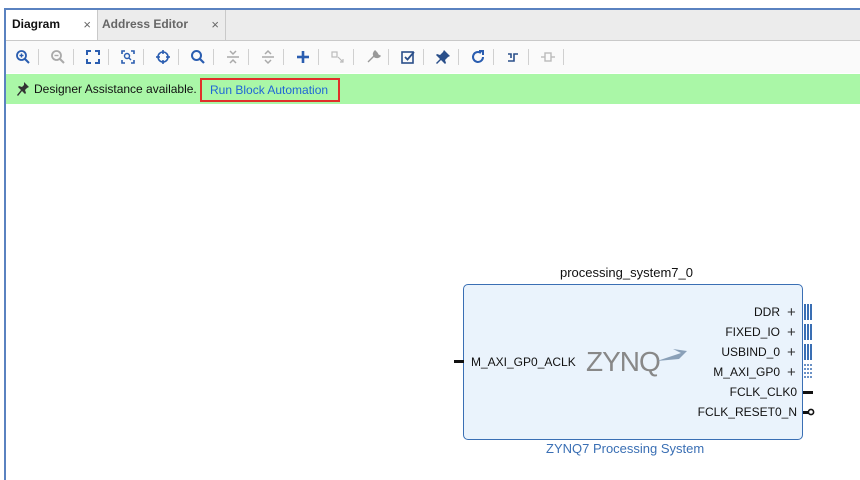  Describe the element at coordinates (198, 57) in the screenshot. I see `search-icon` at that location.